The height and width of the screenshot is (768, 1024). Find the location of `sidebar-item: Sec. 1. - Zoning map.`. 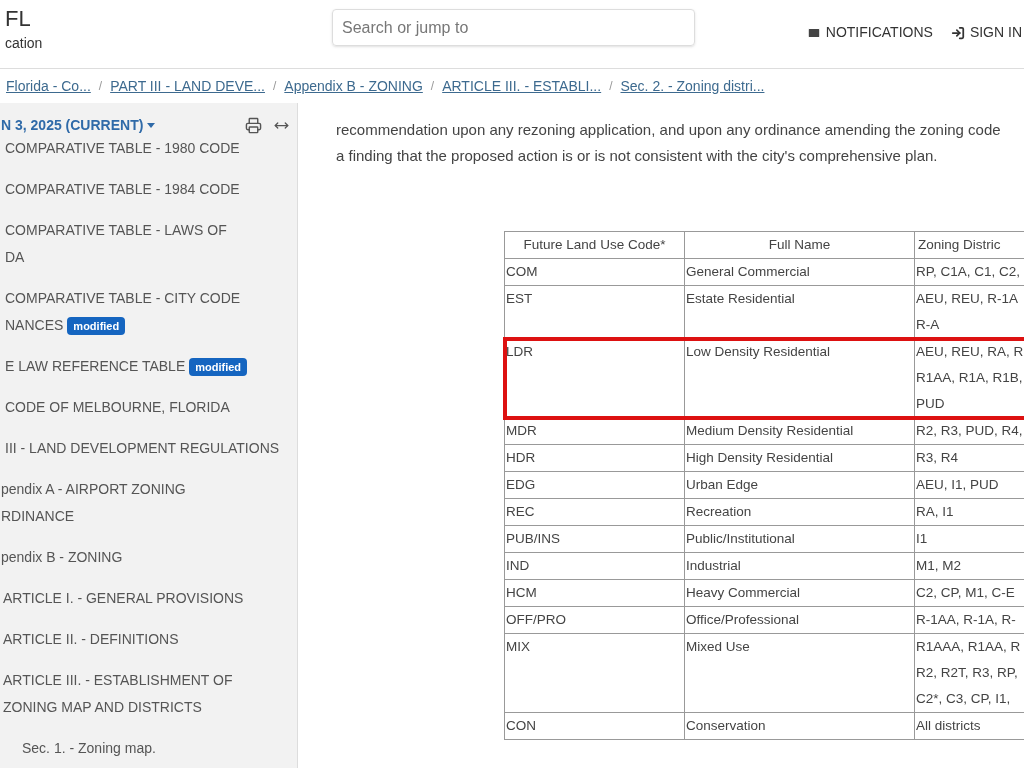

sidebar-item: Sec. 1. - Zoning map. is located at coordinates (148, 748).